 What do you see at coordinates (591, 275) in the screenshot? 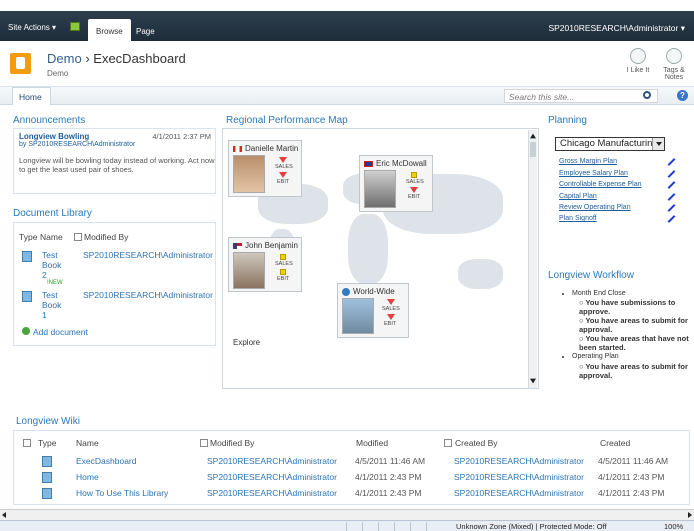
I see `workflow-title: Longview Workflow` at bounding box center [591, 275].